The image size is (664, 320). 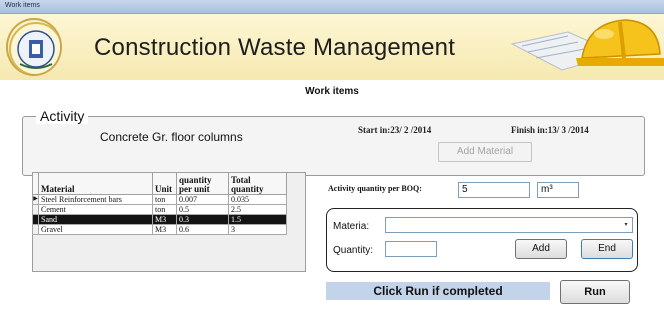 I want to click on activity-name: Concrete Gr. floor columns, so click(x=171, y=137).